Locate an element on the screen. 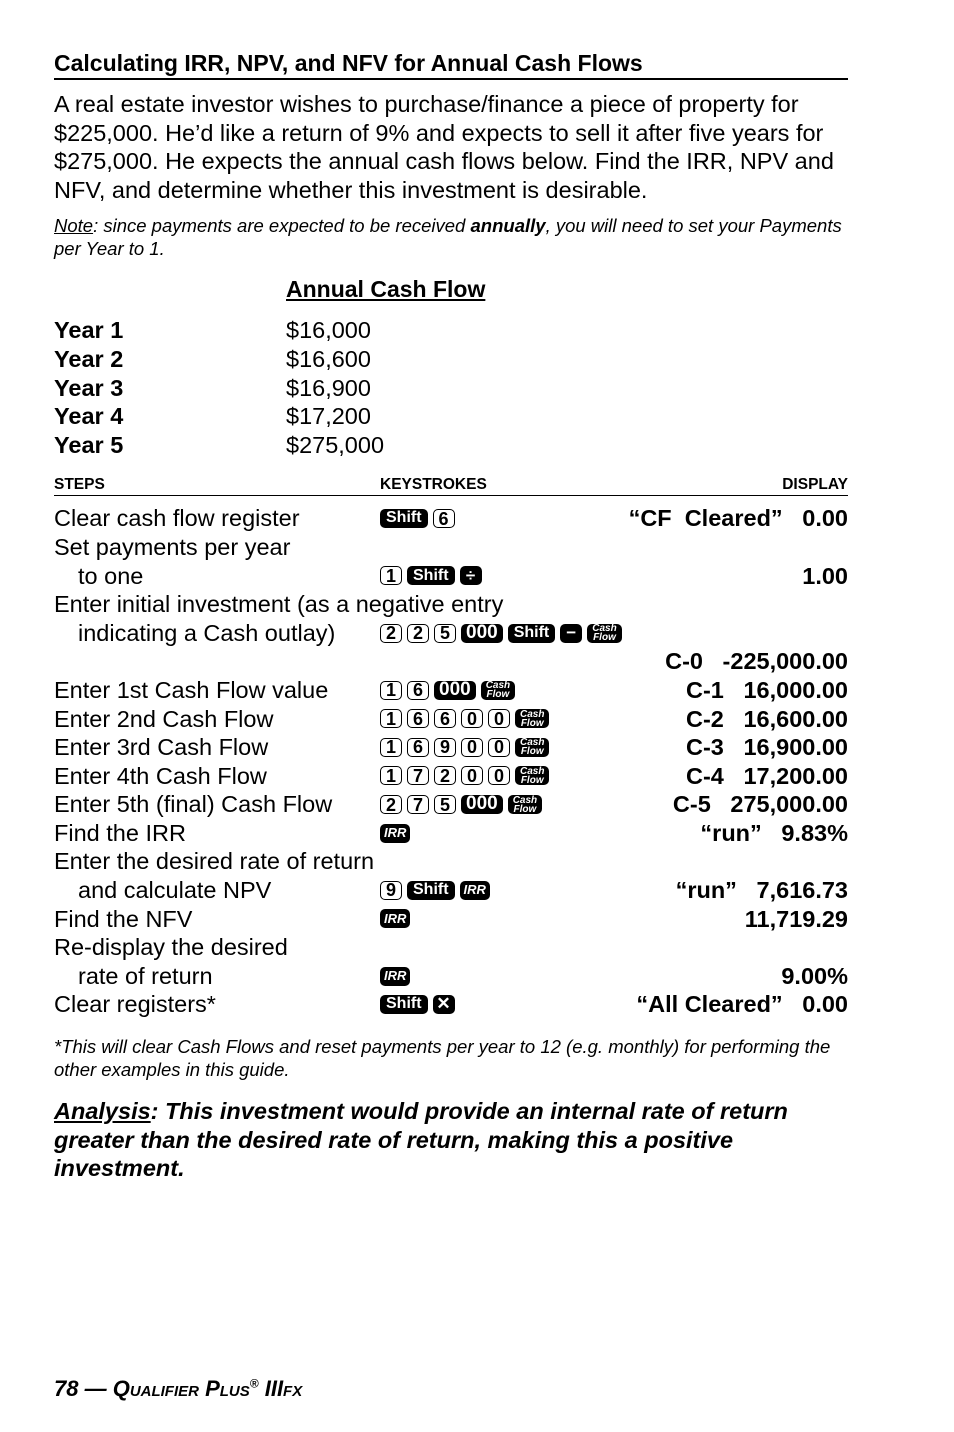 The width and height of the screenshot is (954, 1432). step-row: Enter the desired rate of return is located at coordinates (214, 861).